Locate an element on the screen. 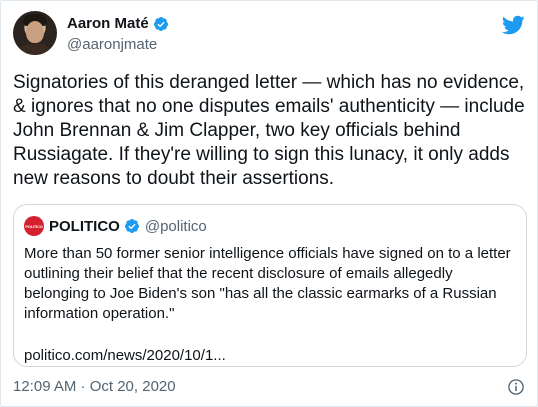 The image size is (538, 407). tweet-timestamp: 12:09 AM · Oct 20, 2020 is located at coordinates (94, 386).